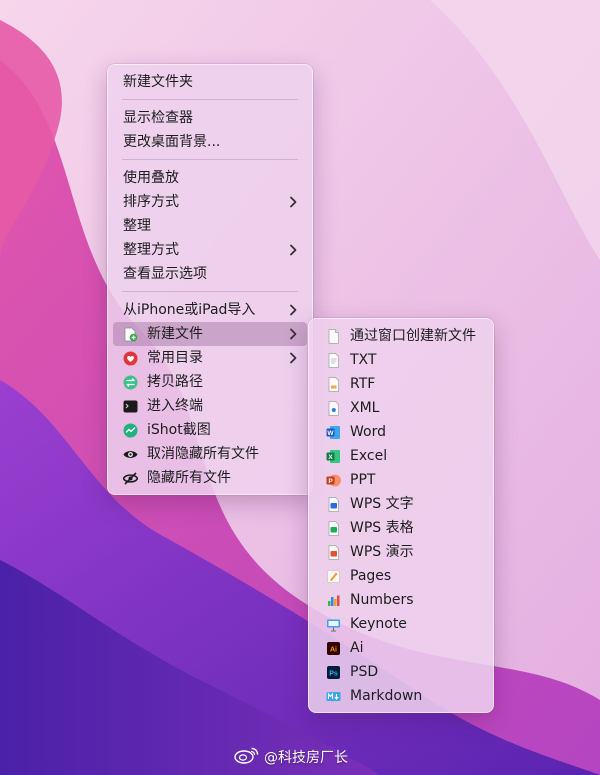  Describe the element at coordinates (179, 430) in the screenshot. I see `menu-item-label: iShot截图` at that location.